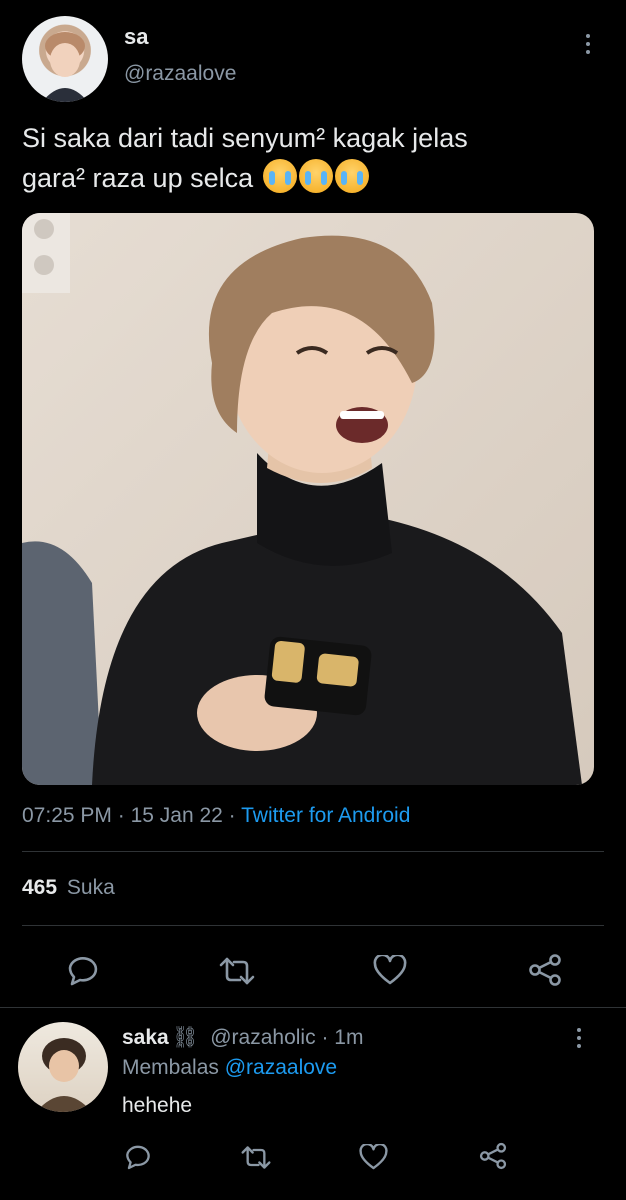 The width and height of the screenshot is (626, 1200). Describe the element at coordinates (313, 1007) in the screenshot. I see `section-divider` at that location.